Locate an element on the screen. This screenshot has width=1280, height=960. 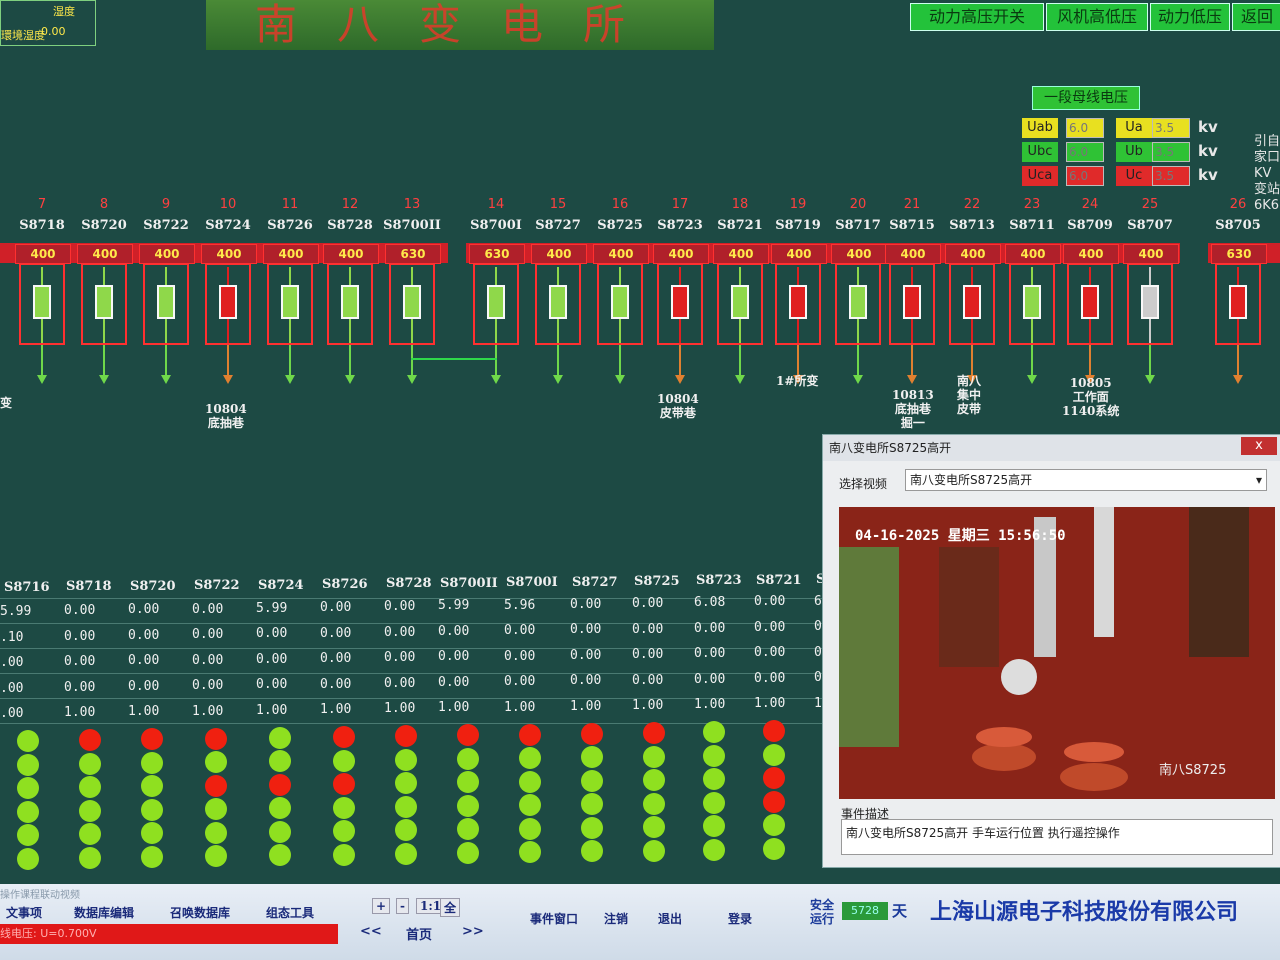
feeder-name: S8719 is located at coordinates (798, 225).